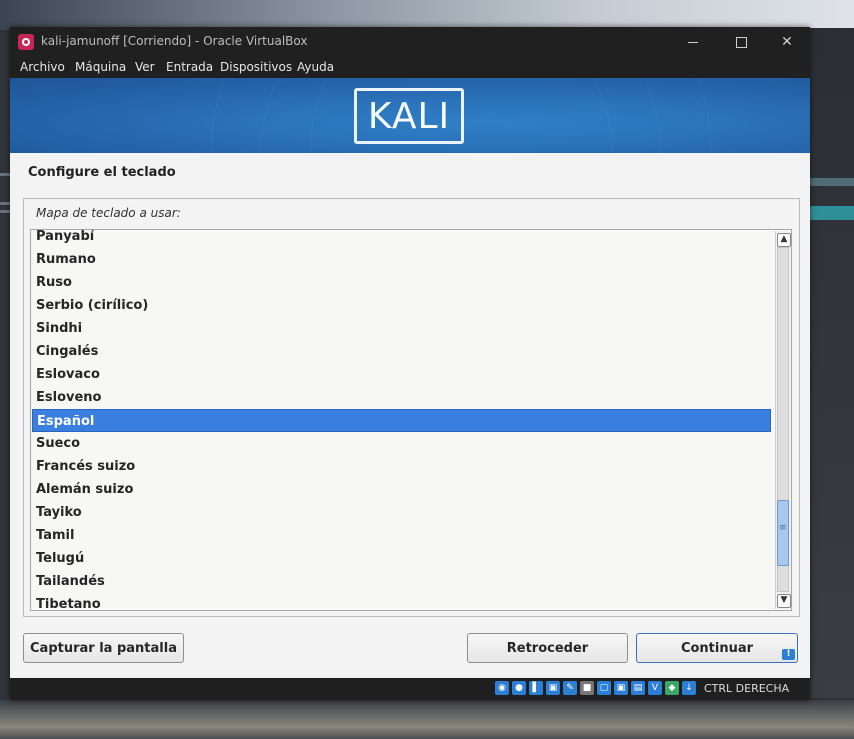 Image resolution: width=854 pixels, height=739 pixels. I want to click on keymap-item-selected: Español, so click(401, 420).